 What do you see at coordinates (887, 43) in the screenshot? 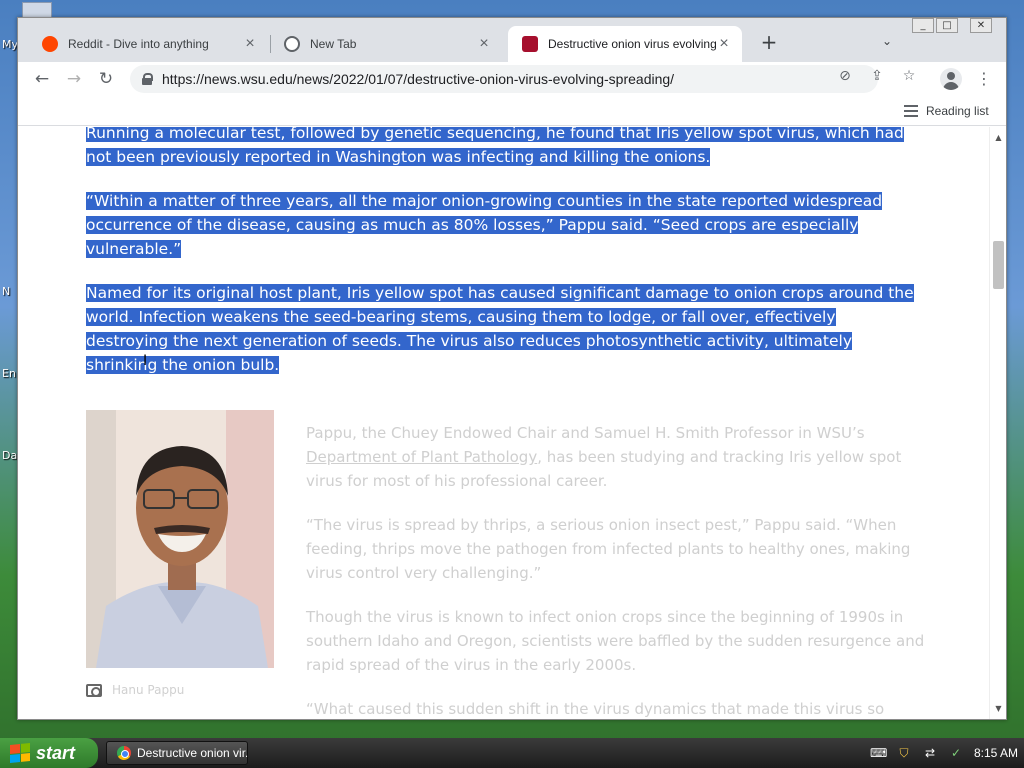
I see `tab-search-icon: ⌄` at bounding box center [887, 43].